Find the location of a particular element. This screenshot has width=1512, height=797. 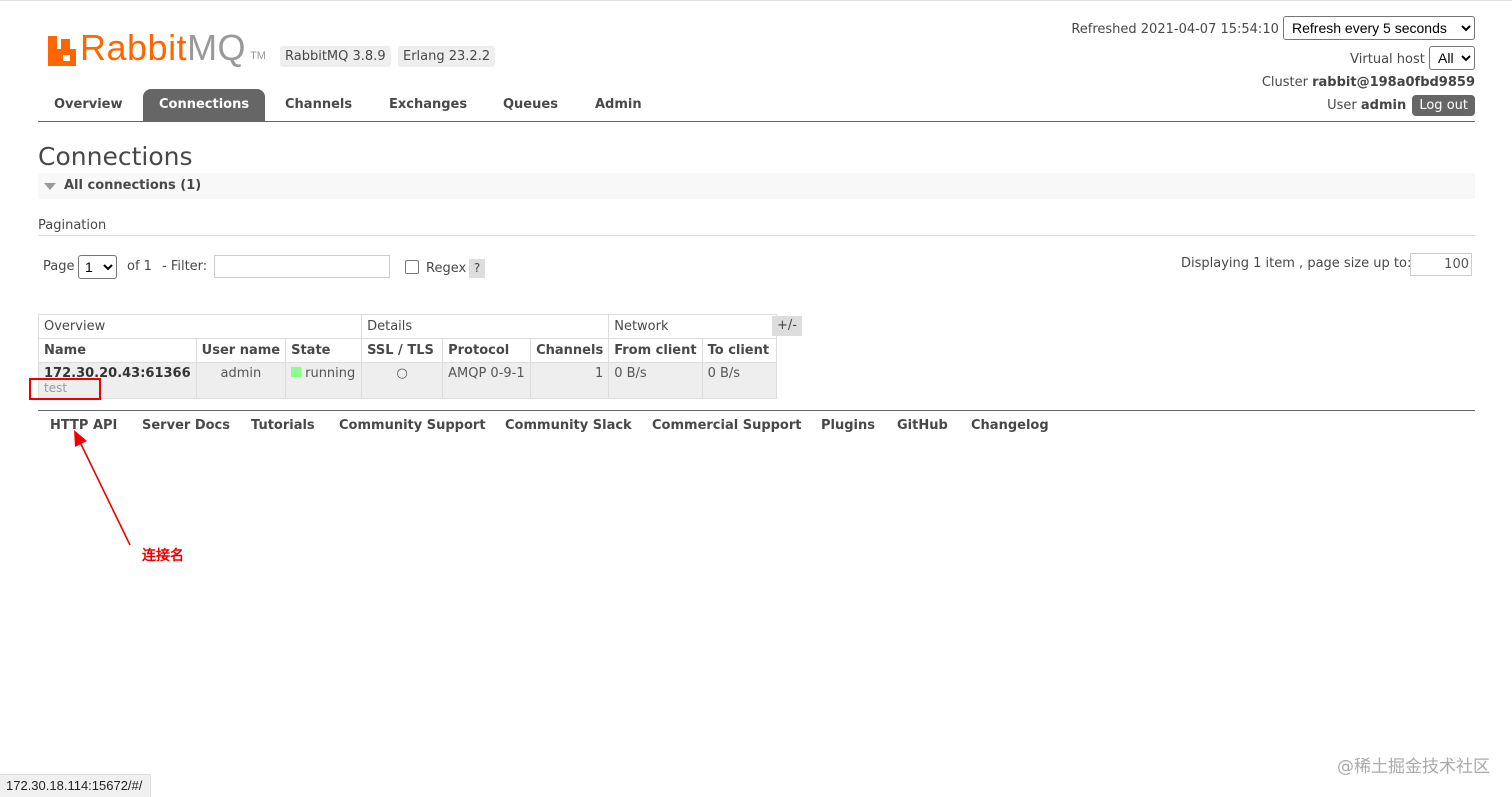

annotation-label: 连接名 is located at coordinates (163, 556).